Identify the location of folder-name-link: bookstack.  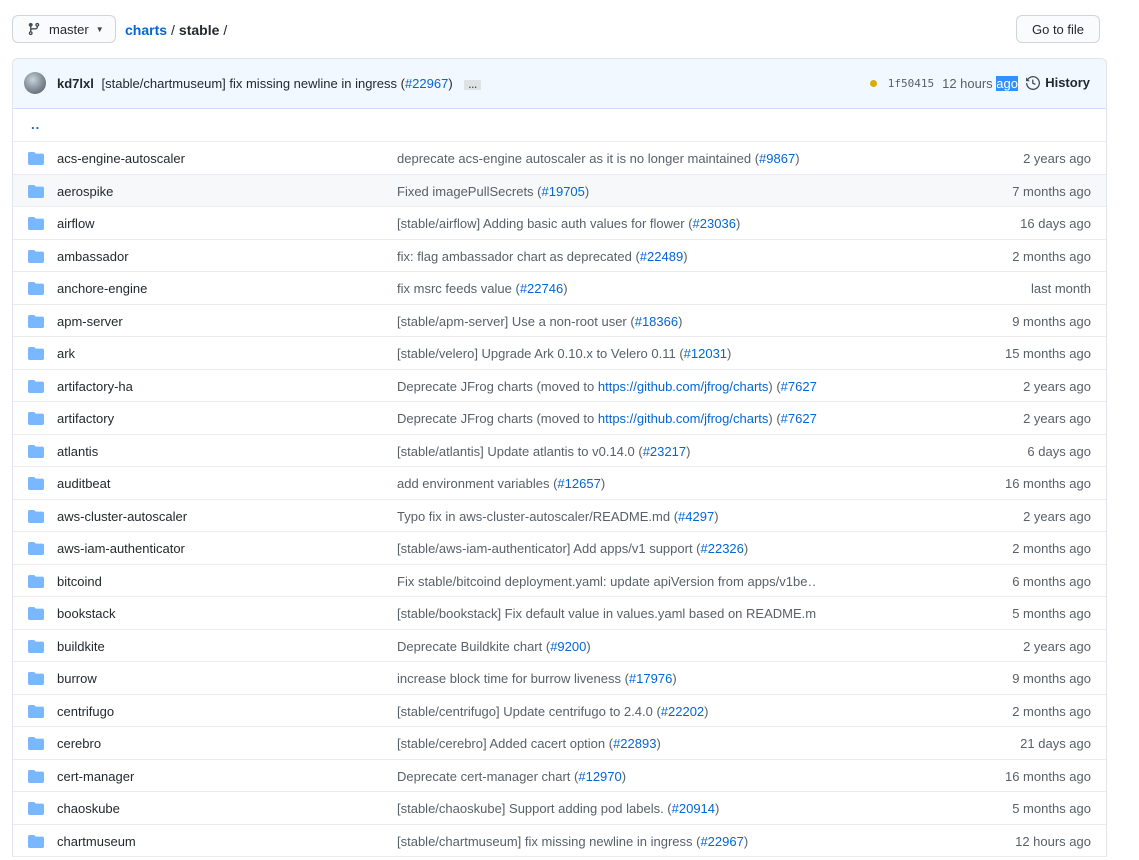
(86, 613).